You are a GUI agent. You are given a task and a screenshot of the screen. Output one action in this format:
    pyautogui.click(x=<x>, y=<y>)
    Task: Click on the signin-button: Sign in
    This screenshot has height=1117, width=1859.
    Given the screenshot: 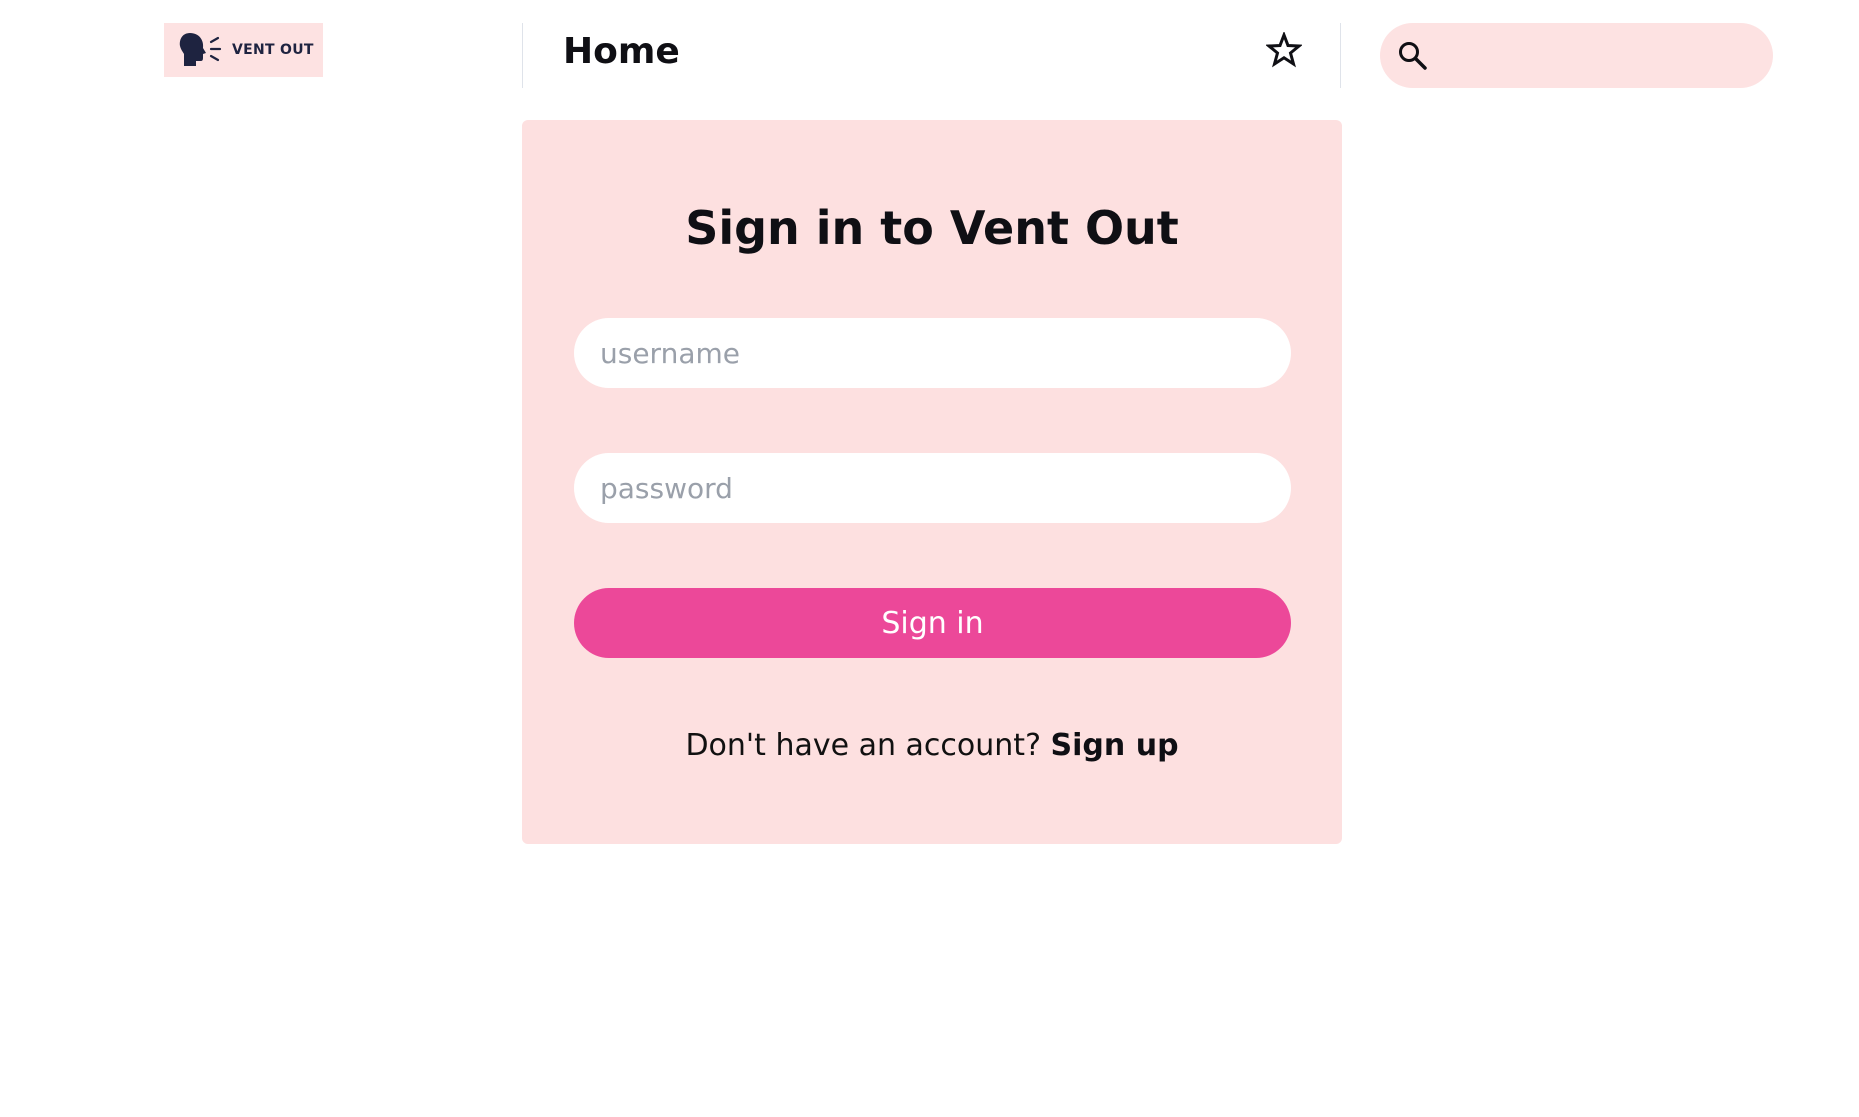 What is the action you would take?
    pyautogui.click(x=932, y=623)
    